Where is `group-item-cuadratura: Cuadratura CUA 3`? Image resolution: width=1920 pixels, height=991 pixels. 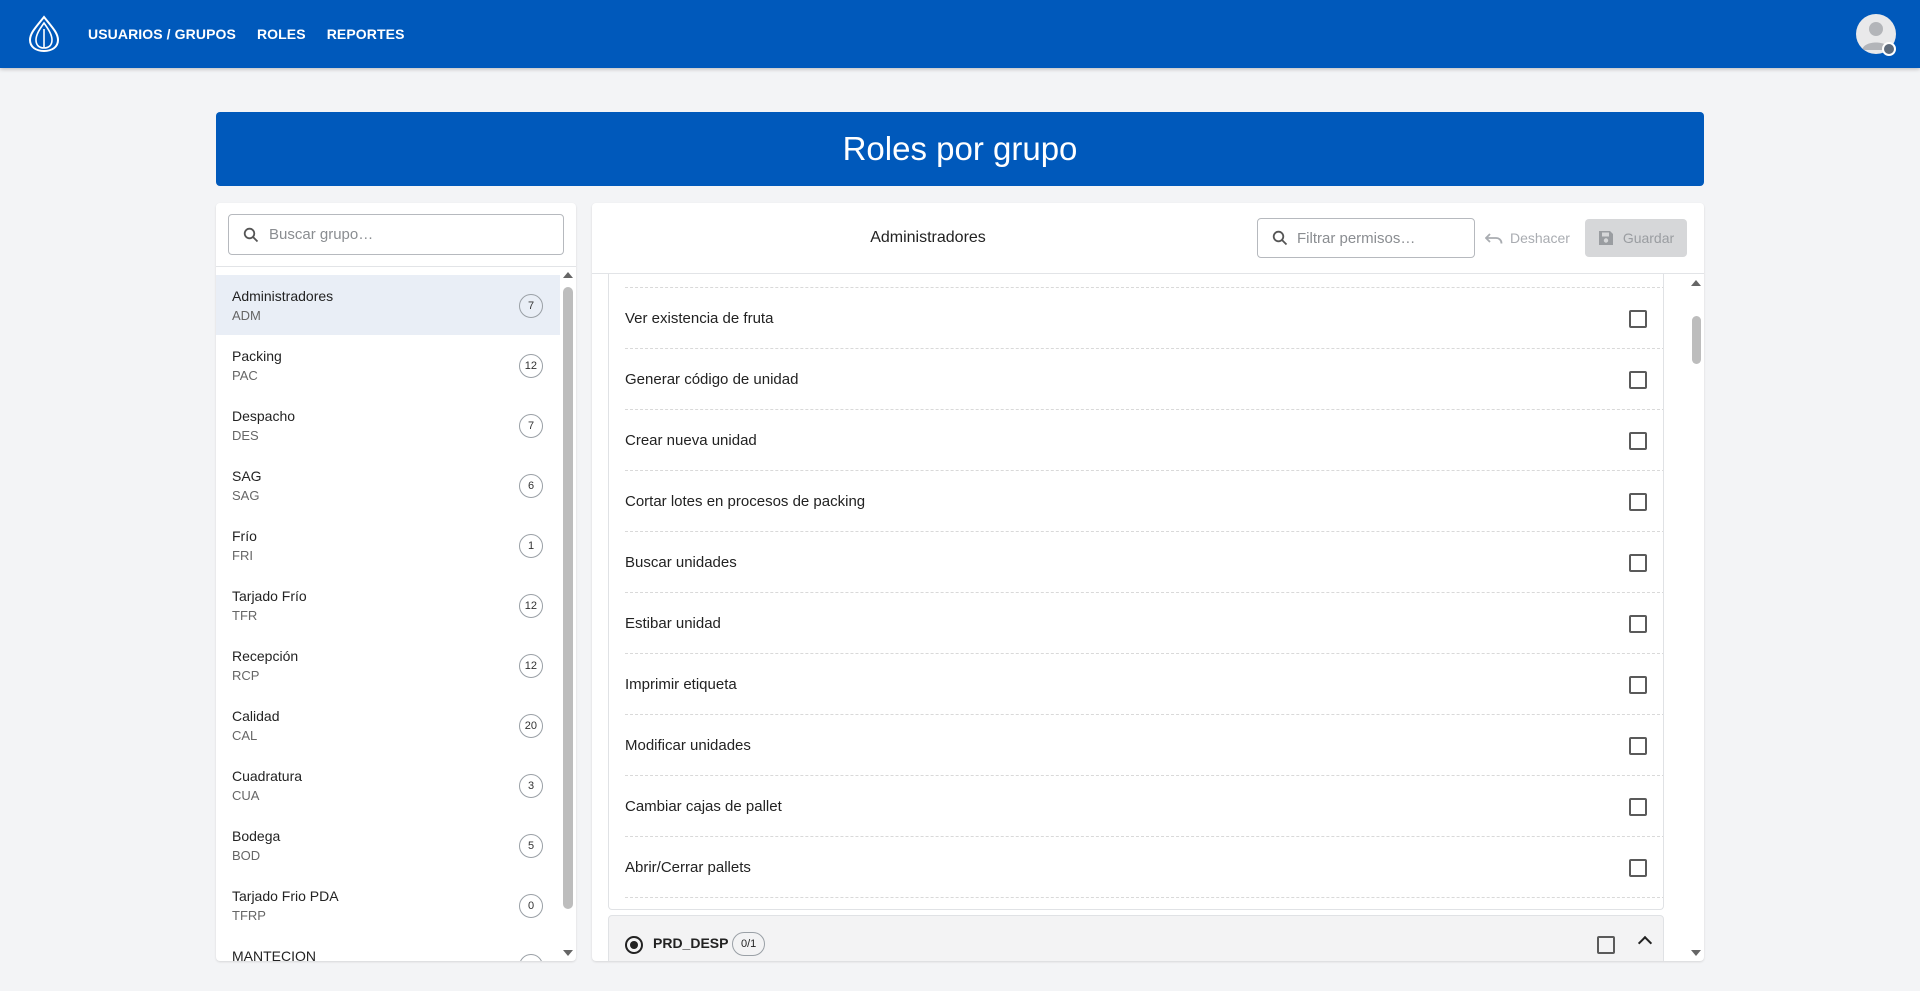 group-item-cuadratura: Cuadratura CUA 3 is located at coordinates (388, 785).